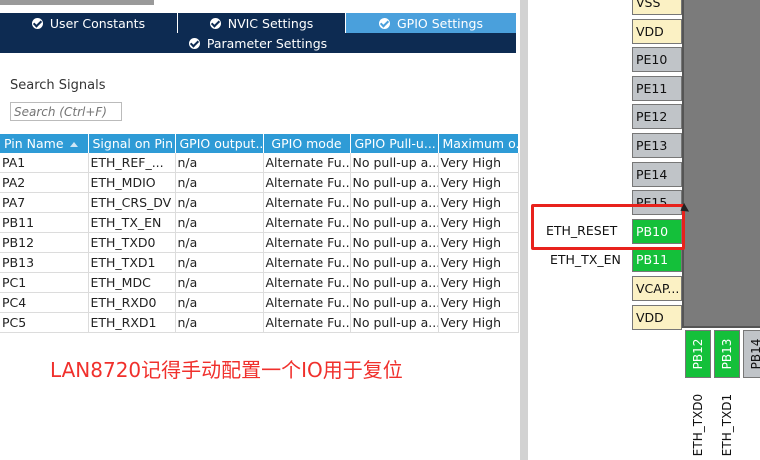 This screenshot has width=760, height=460. What do you see at coordinates (657, 60) in the screenshot?
I see `pin-pe10: PE10` at bounding box center [657, 60].